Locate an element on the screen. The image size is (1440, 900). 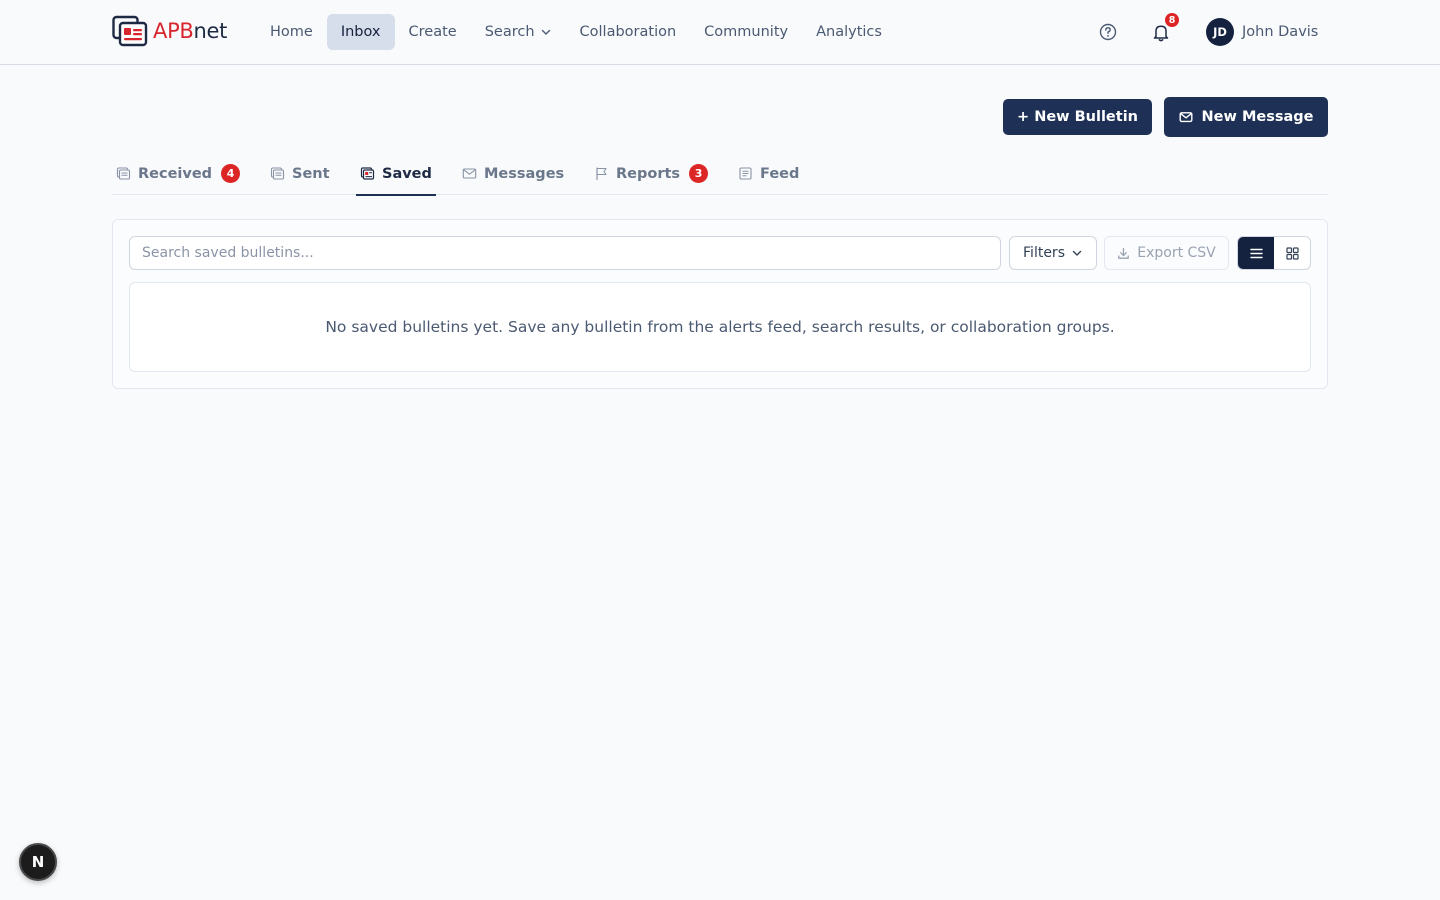
download-icon is located at coordinates (1124, 253).